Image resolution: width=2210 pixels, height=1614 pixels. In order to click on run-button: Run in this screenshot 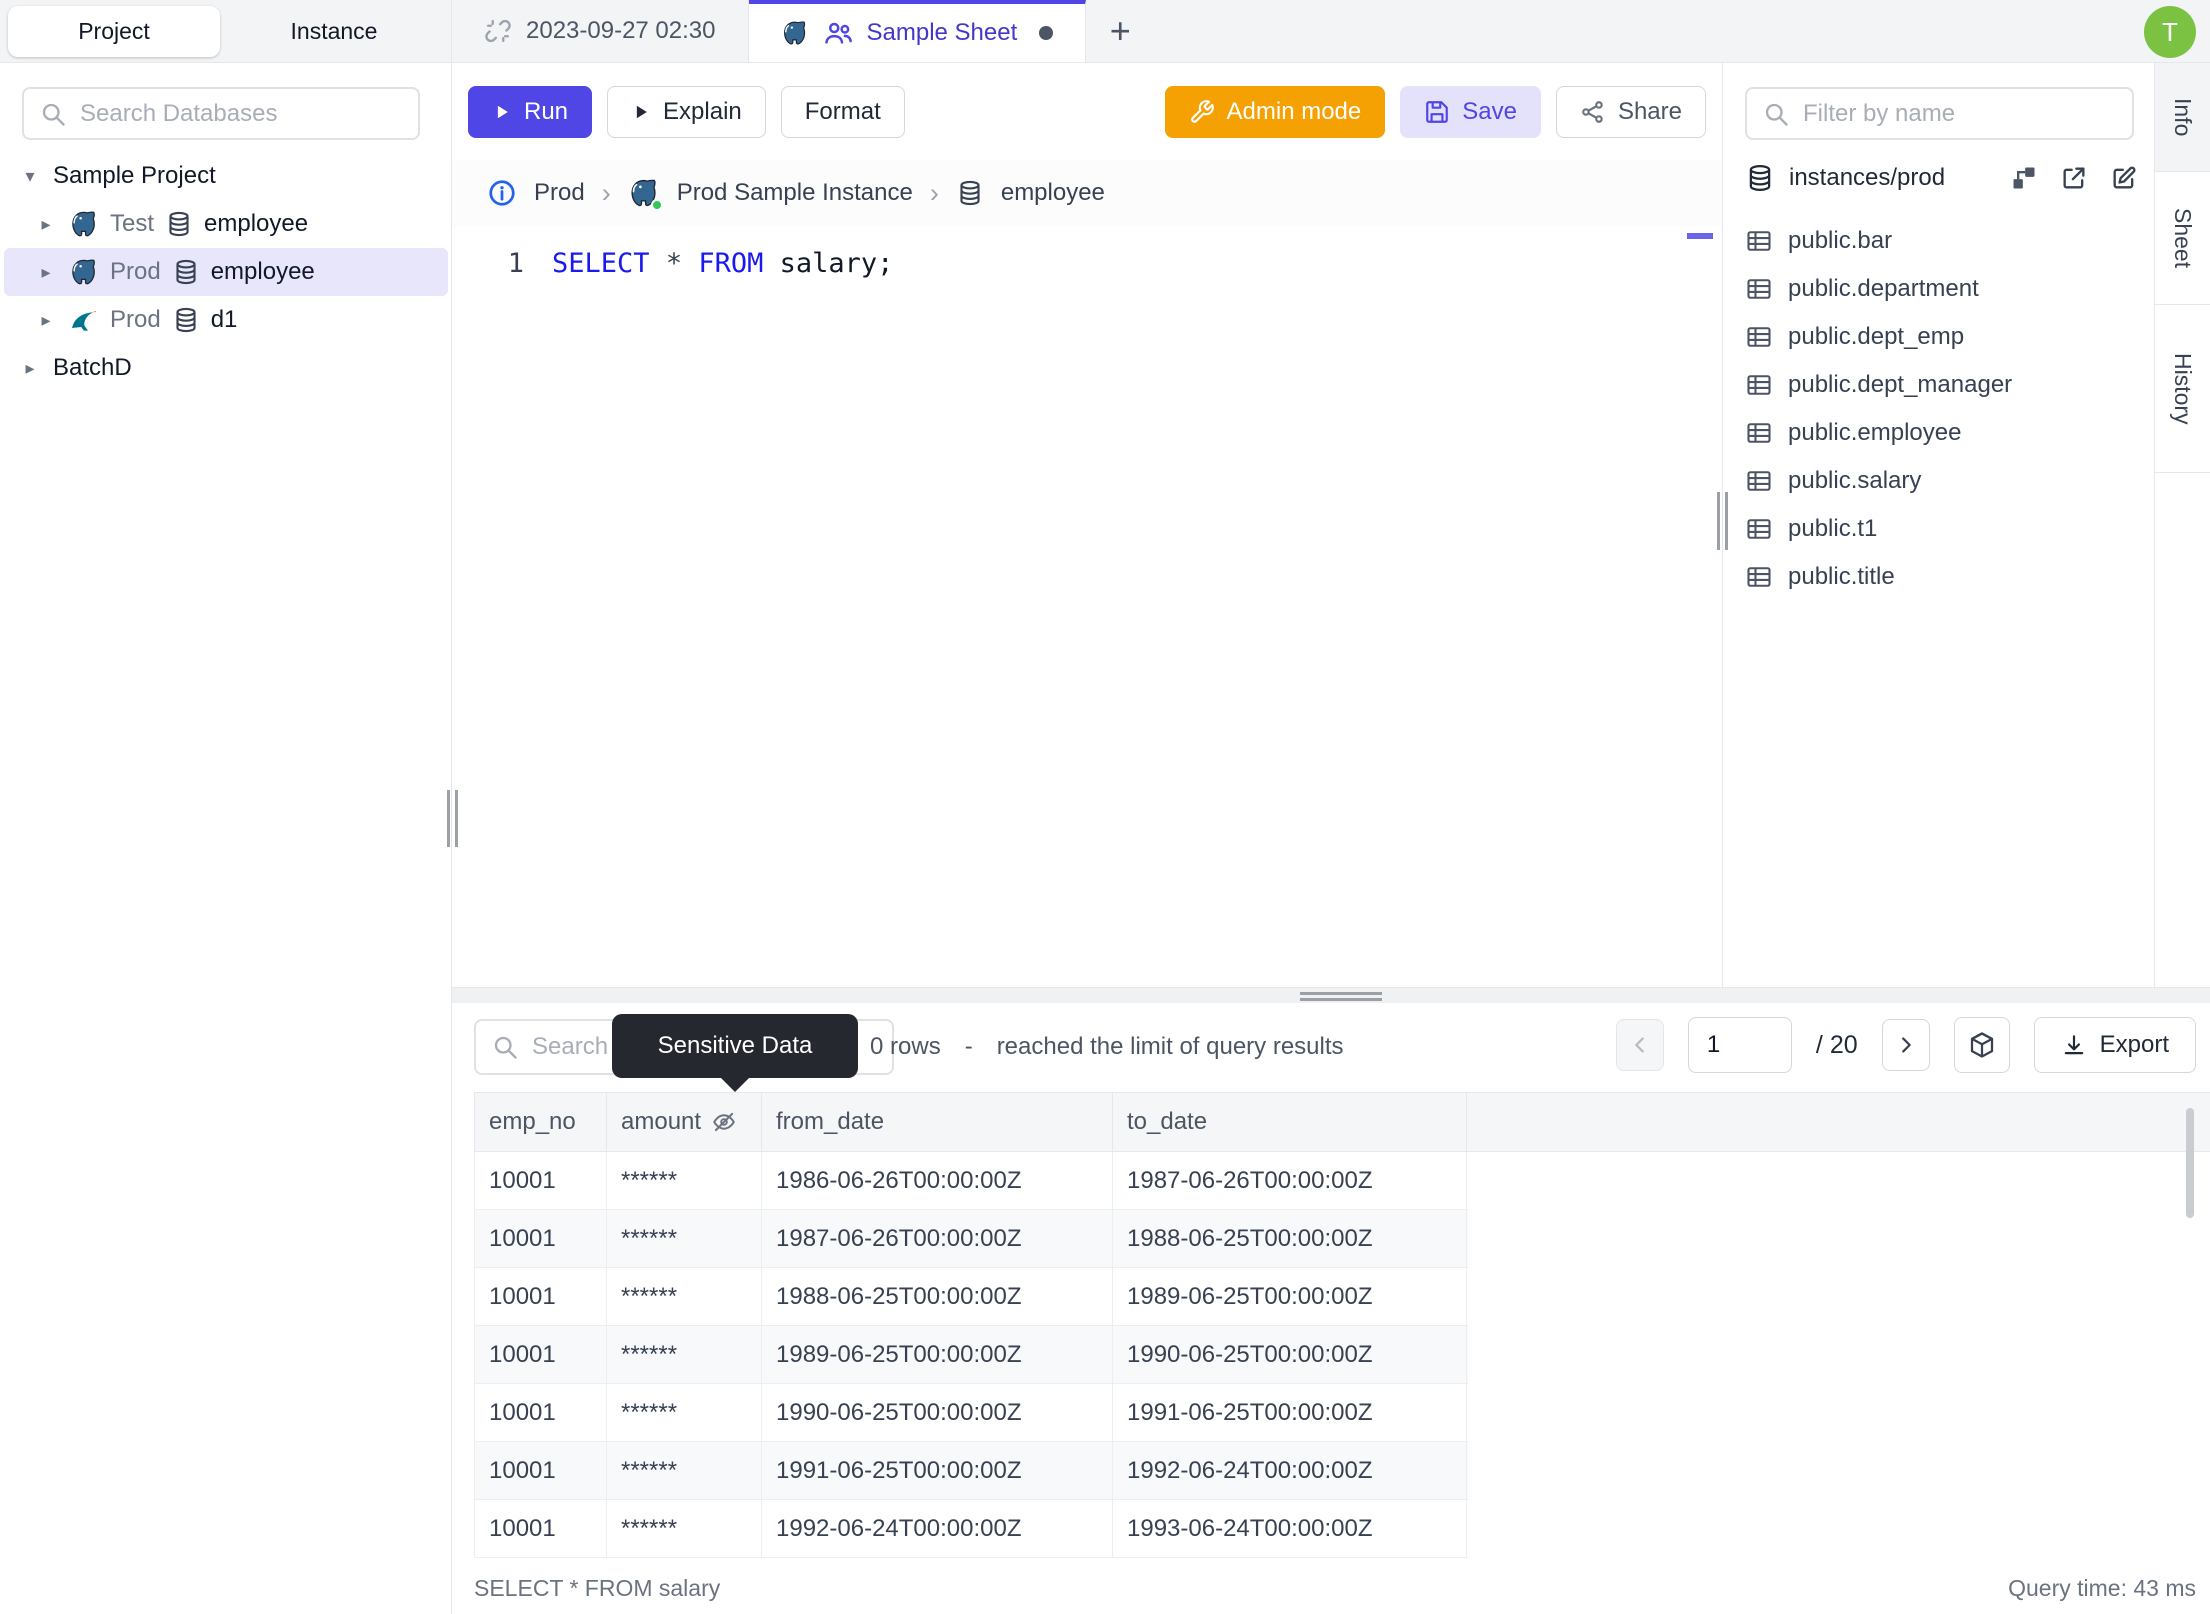, I will do `click(530, 111)`.